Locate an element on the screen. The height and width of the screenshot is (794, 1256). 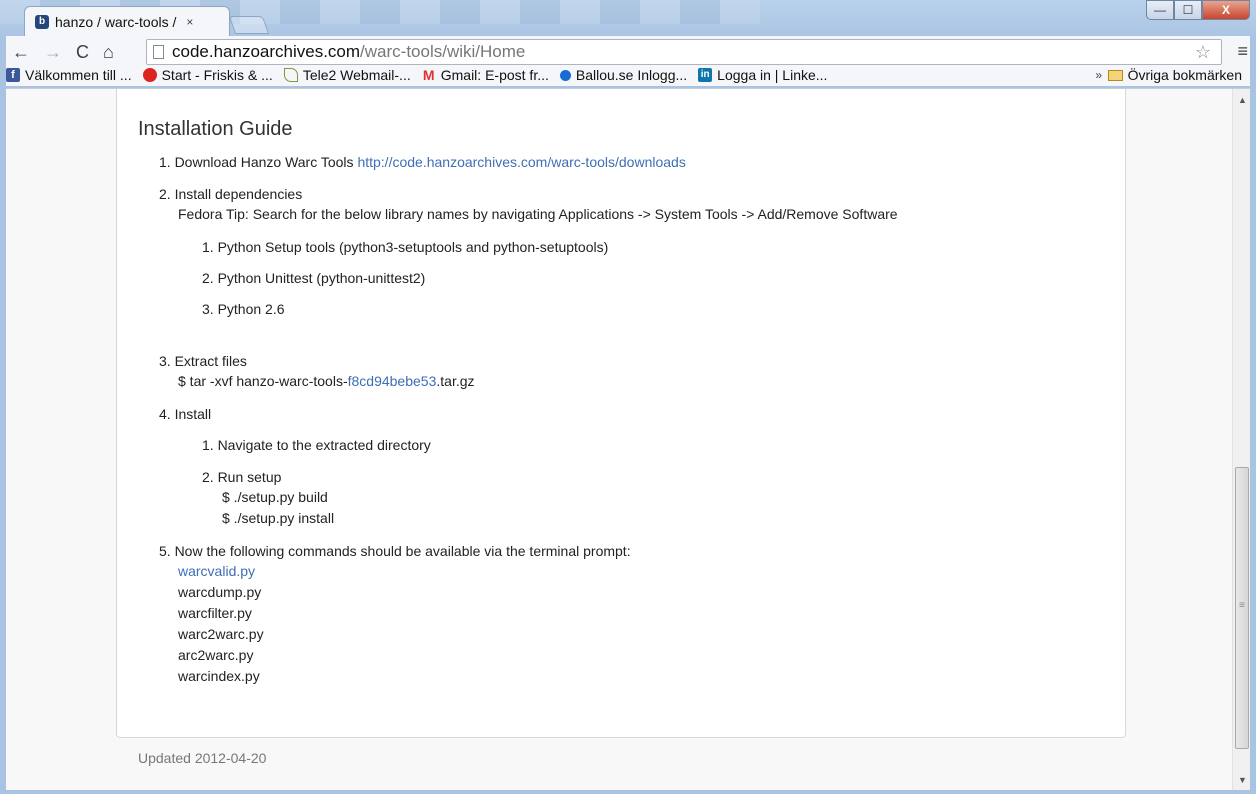
list-item: 1. Navigate to the extracted directory is located at coordinates (316, 445).